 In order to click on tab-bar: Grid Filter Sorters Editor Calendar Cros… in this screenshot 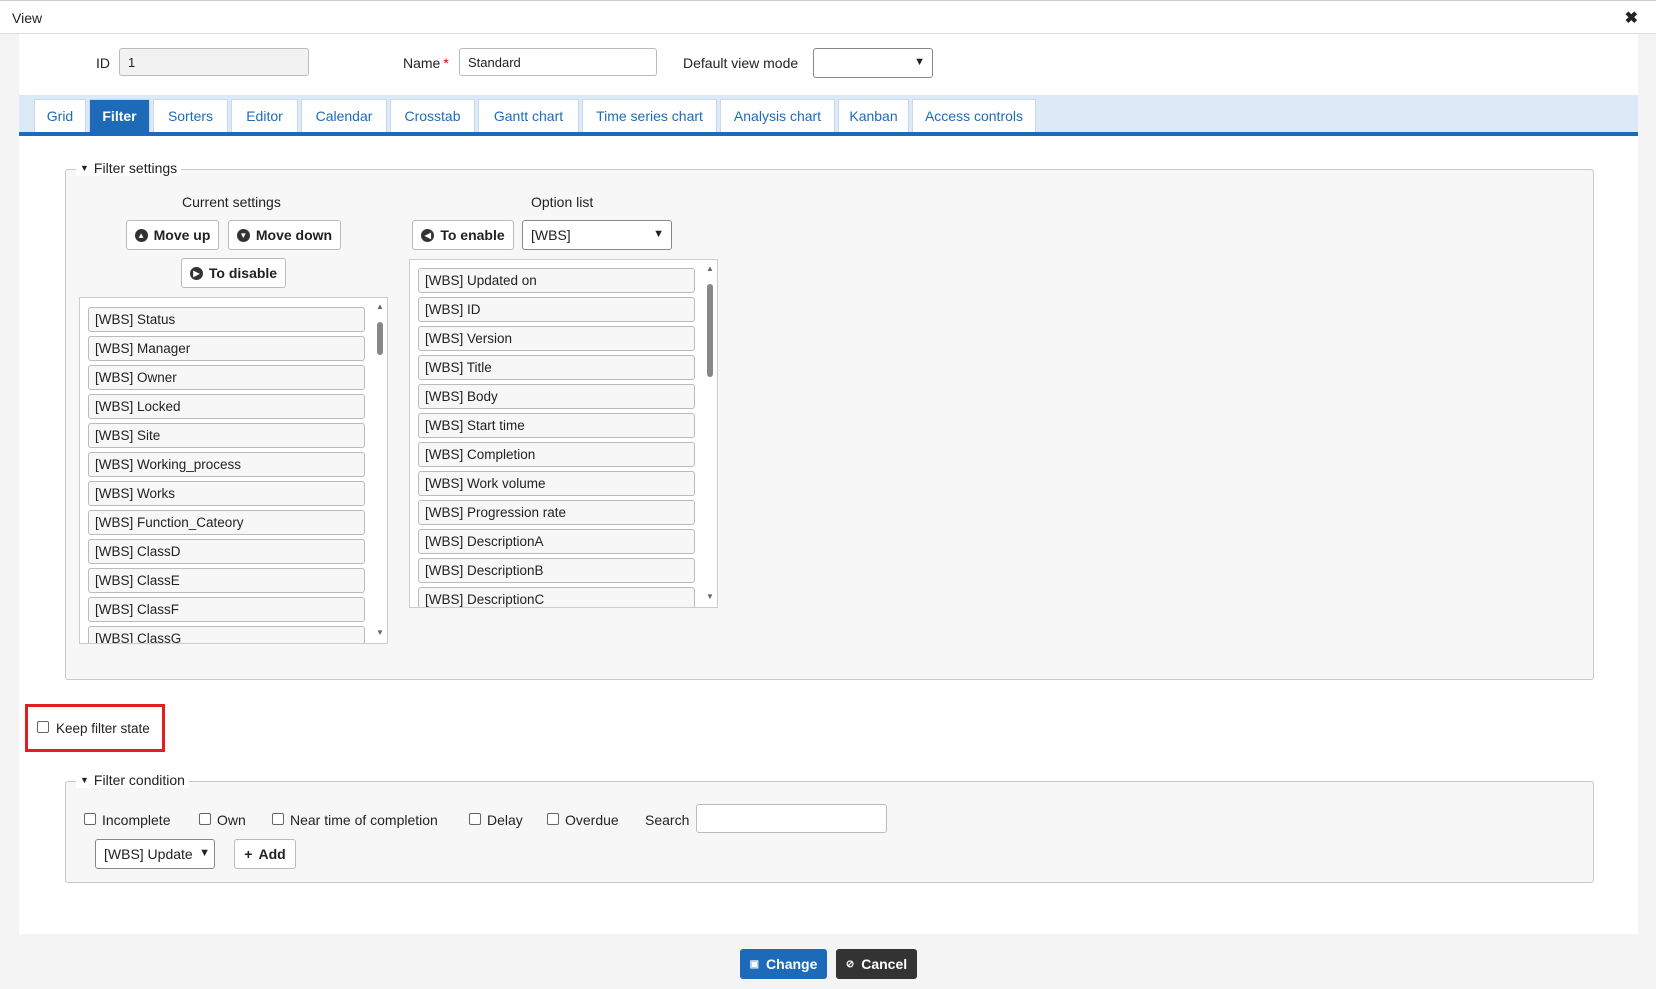, I will do `click(828, 115)`.